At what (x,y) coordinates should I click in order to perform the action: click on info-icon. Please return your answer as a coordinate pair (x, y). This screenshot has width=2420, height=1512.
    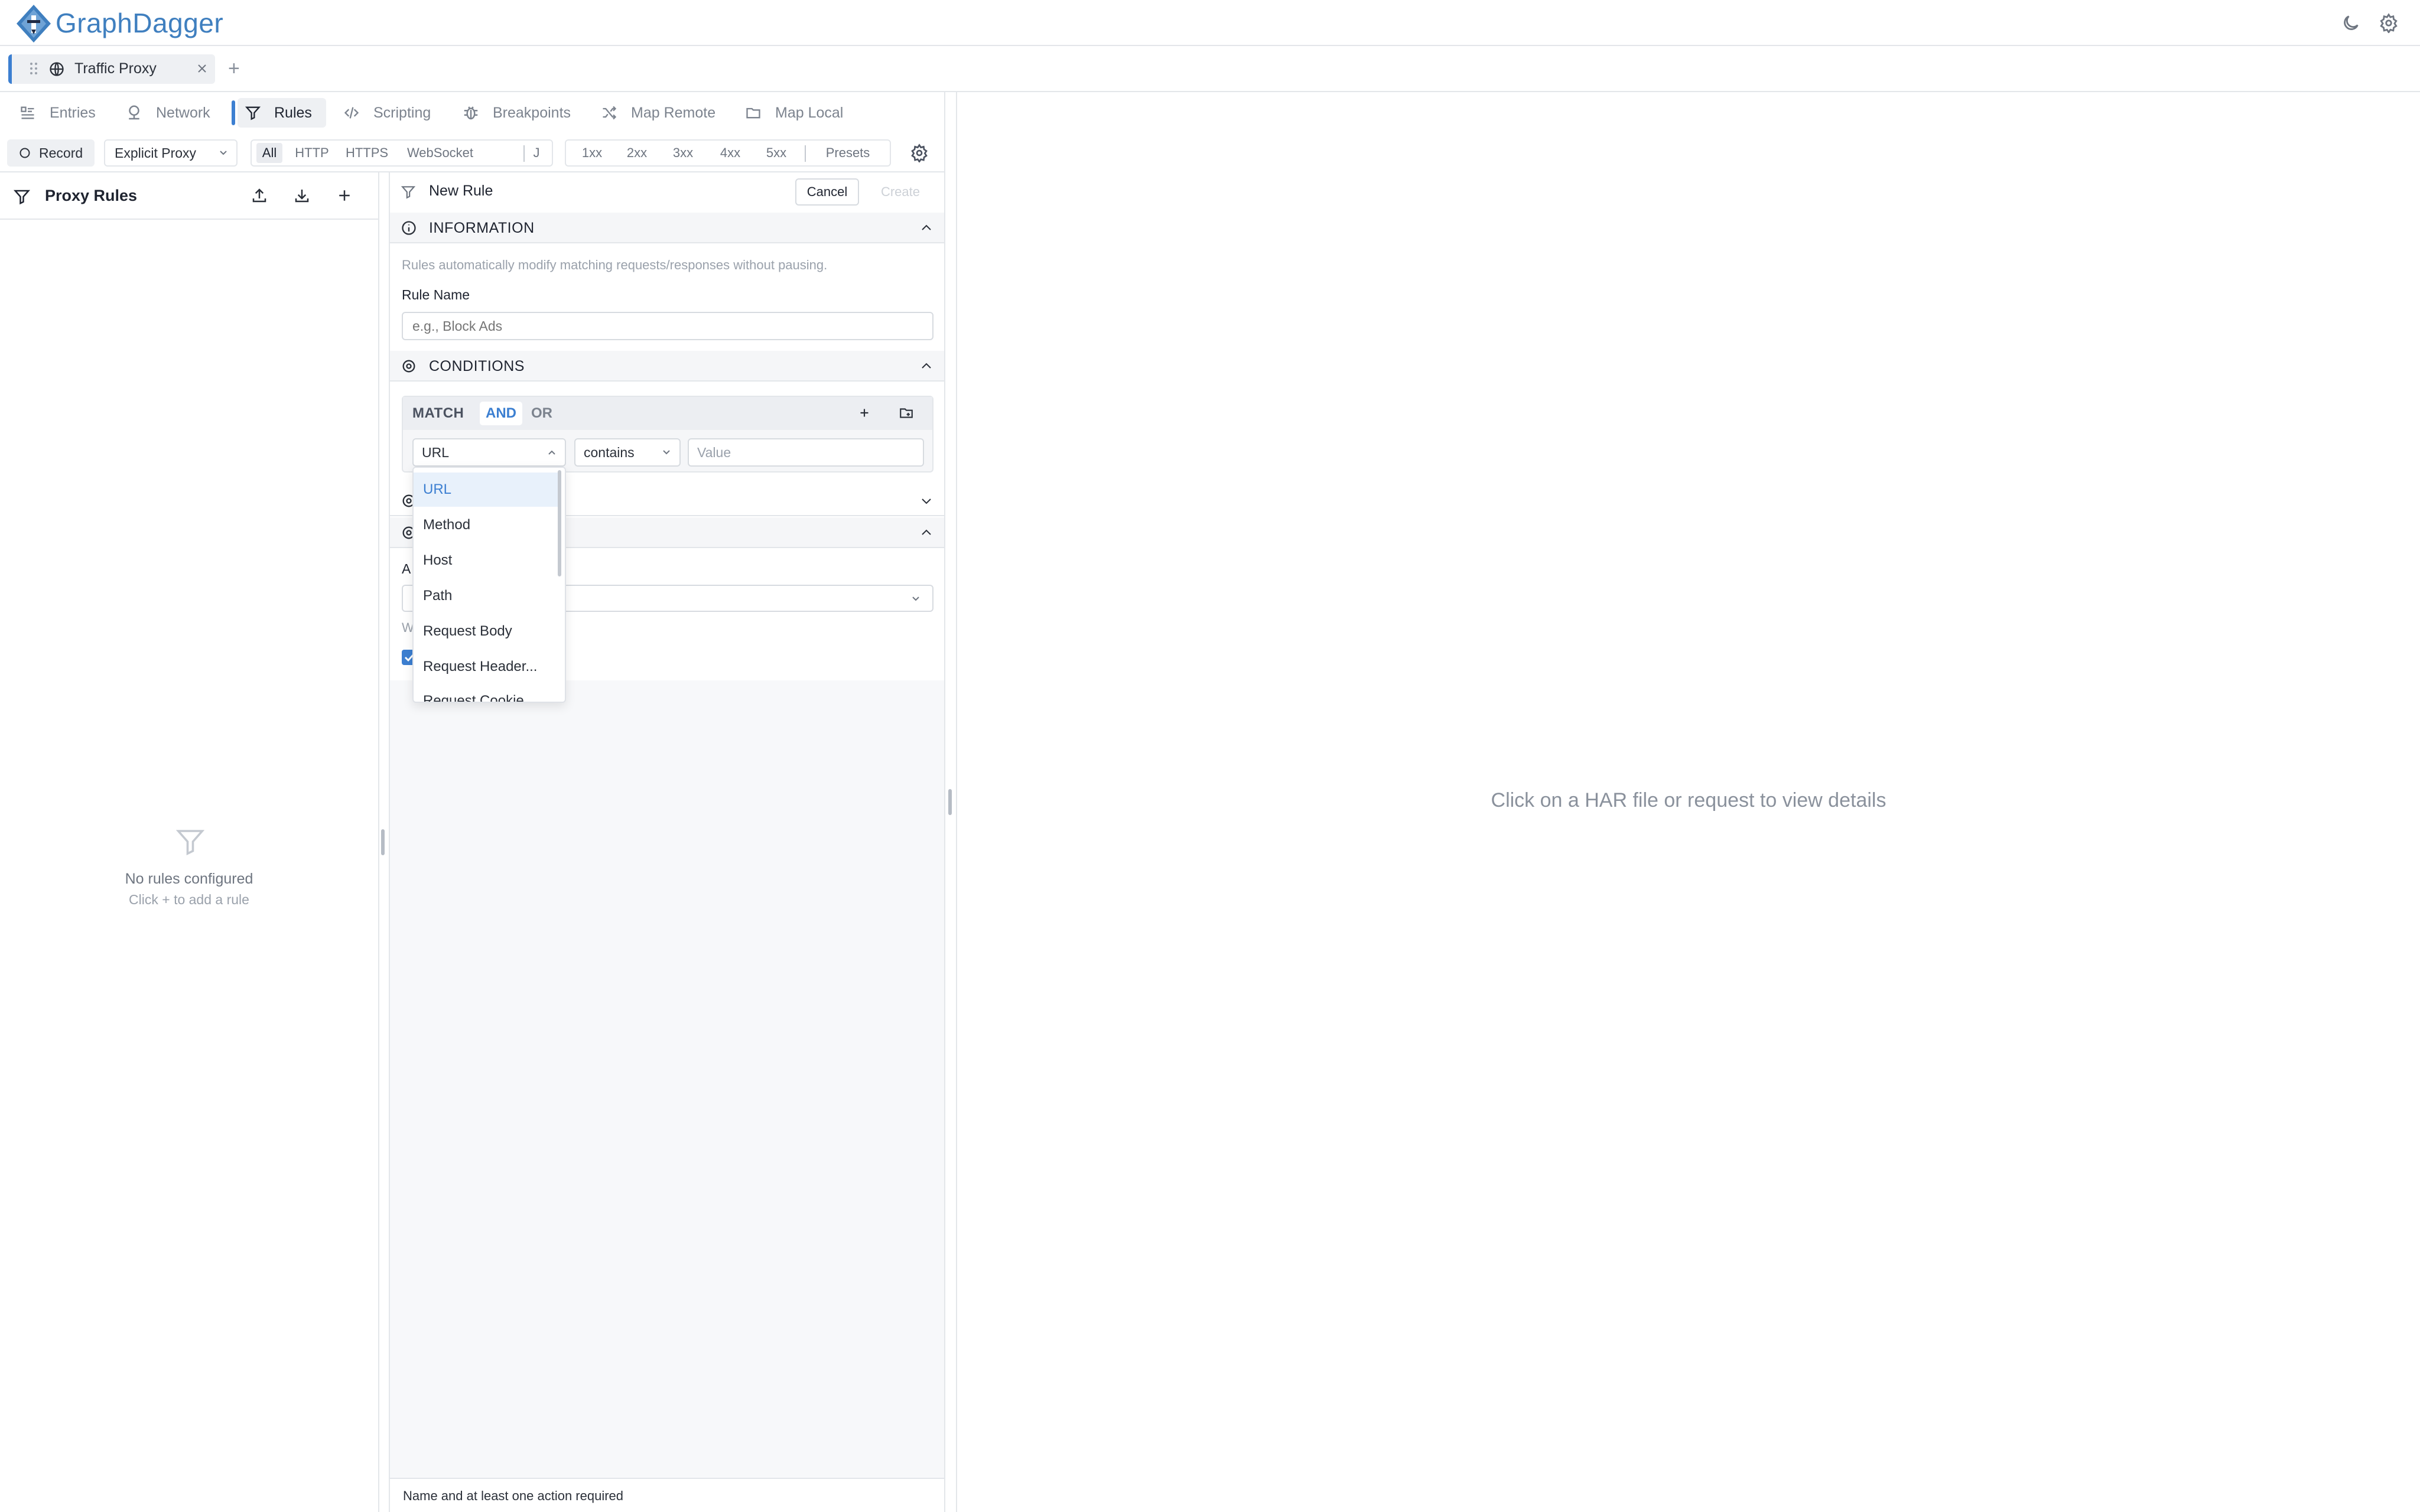
    Looking at the image, I should click on (409, 228).